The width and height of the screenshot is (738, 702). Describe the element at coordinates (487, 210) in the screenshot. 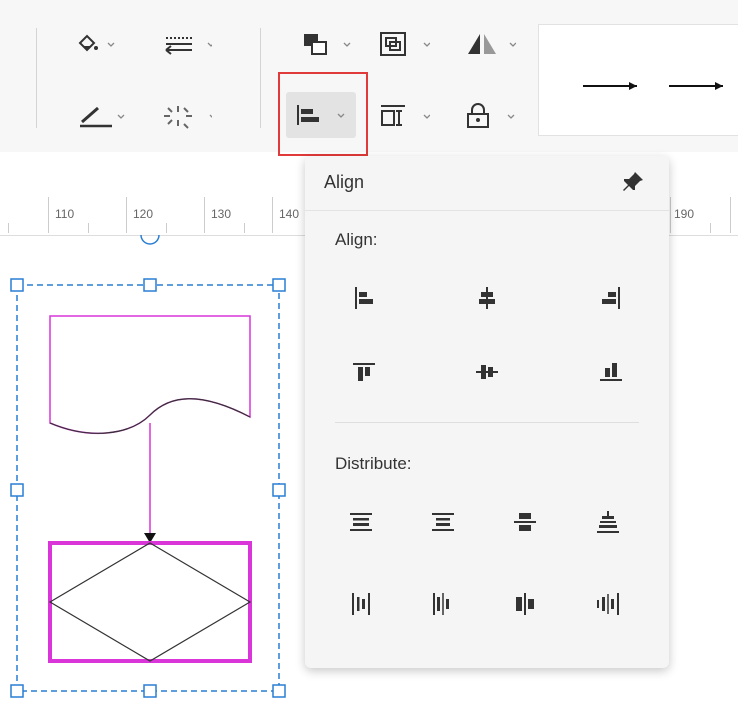

I see `popup-divider` at that location.